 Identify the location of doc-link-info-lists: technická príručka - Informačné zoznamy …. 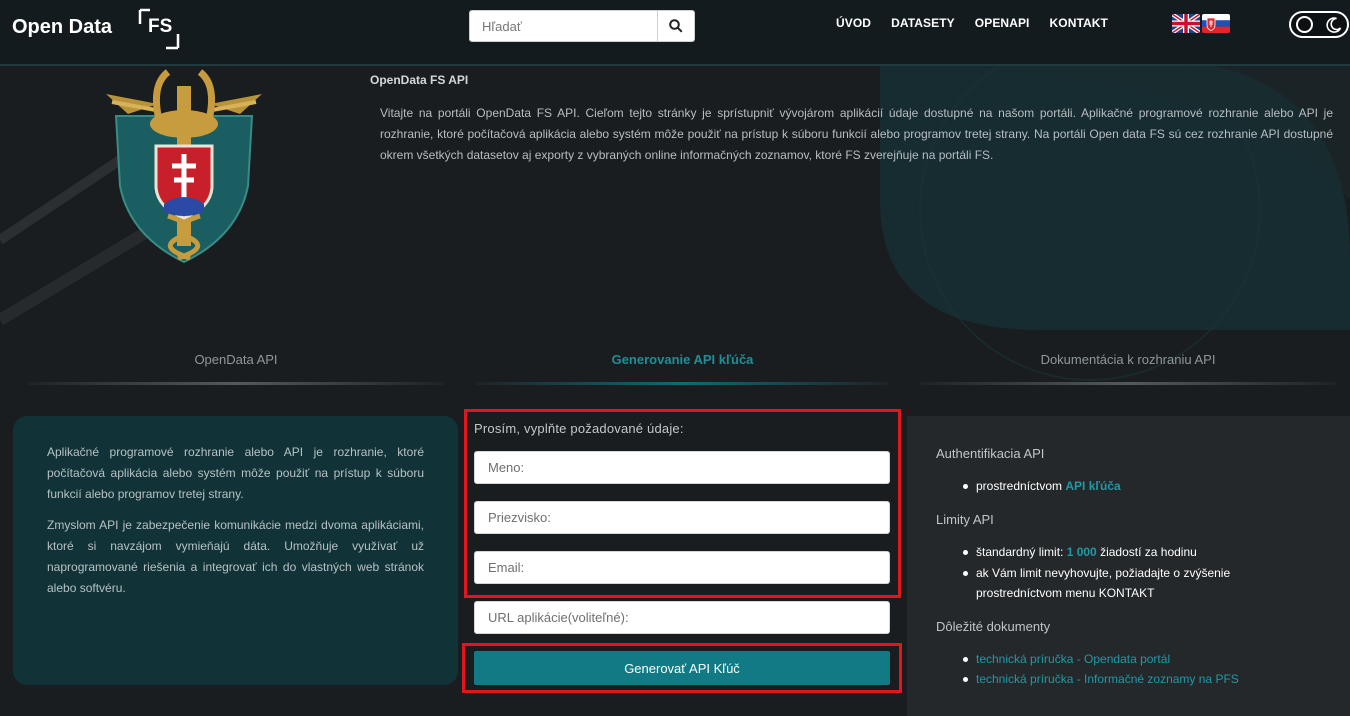
(1107, 679).